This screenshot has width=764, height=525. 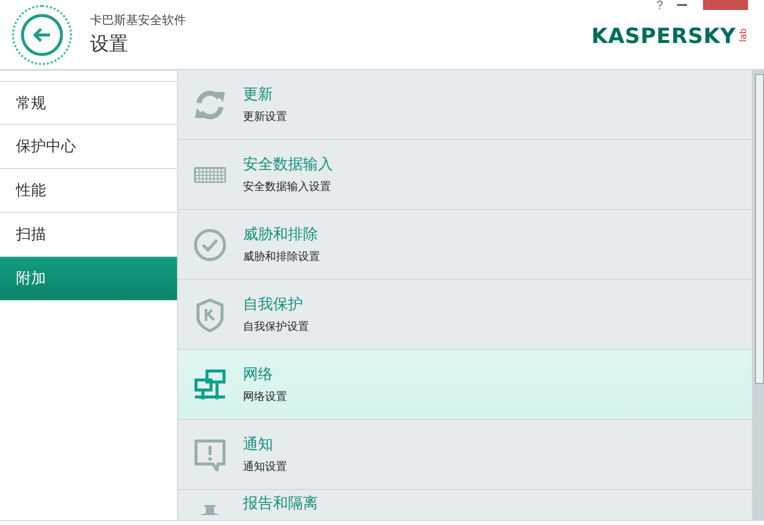 I want to click on section-title: 自我保护, so click(x=273, y=304).